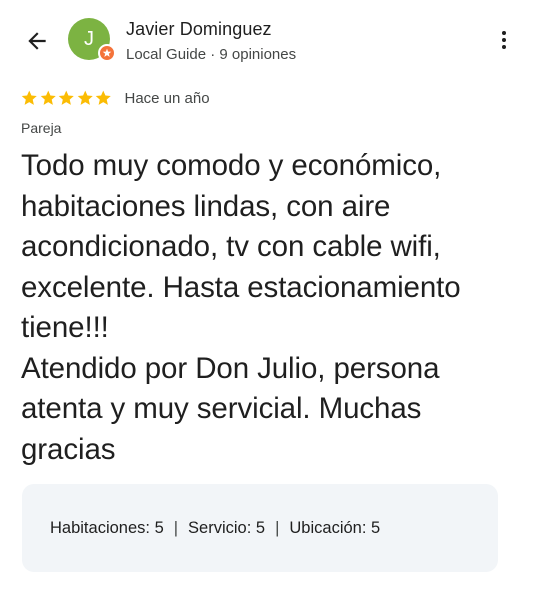 Image resolution: width=540 pixels, height=593 pixels. I want to click on reviewer-subtitle: Local Guide · 9 opiniones, so click(211, 54).